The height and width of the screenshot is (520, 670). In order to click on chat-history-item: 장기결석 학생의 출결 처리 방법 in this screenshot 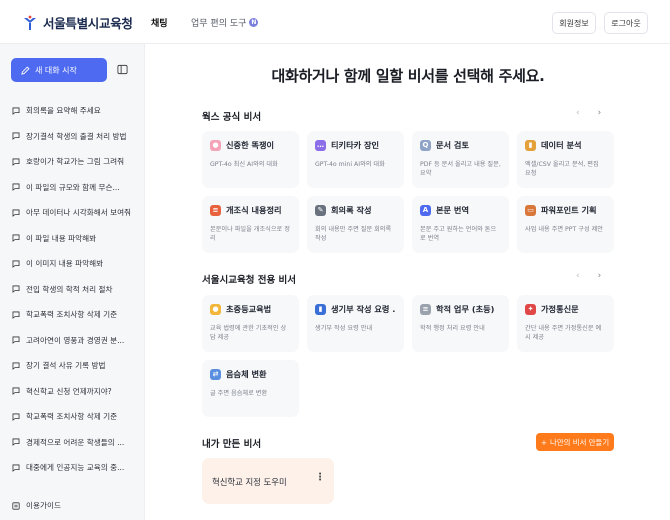, I will do `click(72, 137)`.